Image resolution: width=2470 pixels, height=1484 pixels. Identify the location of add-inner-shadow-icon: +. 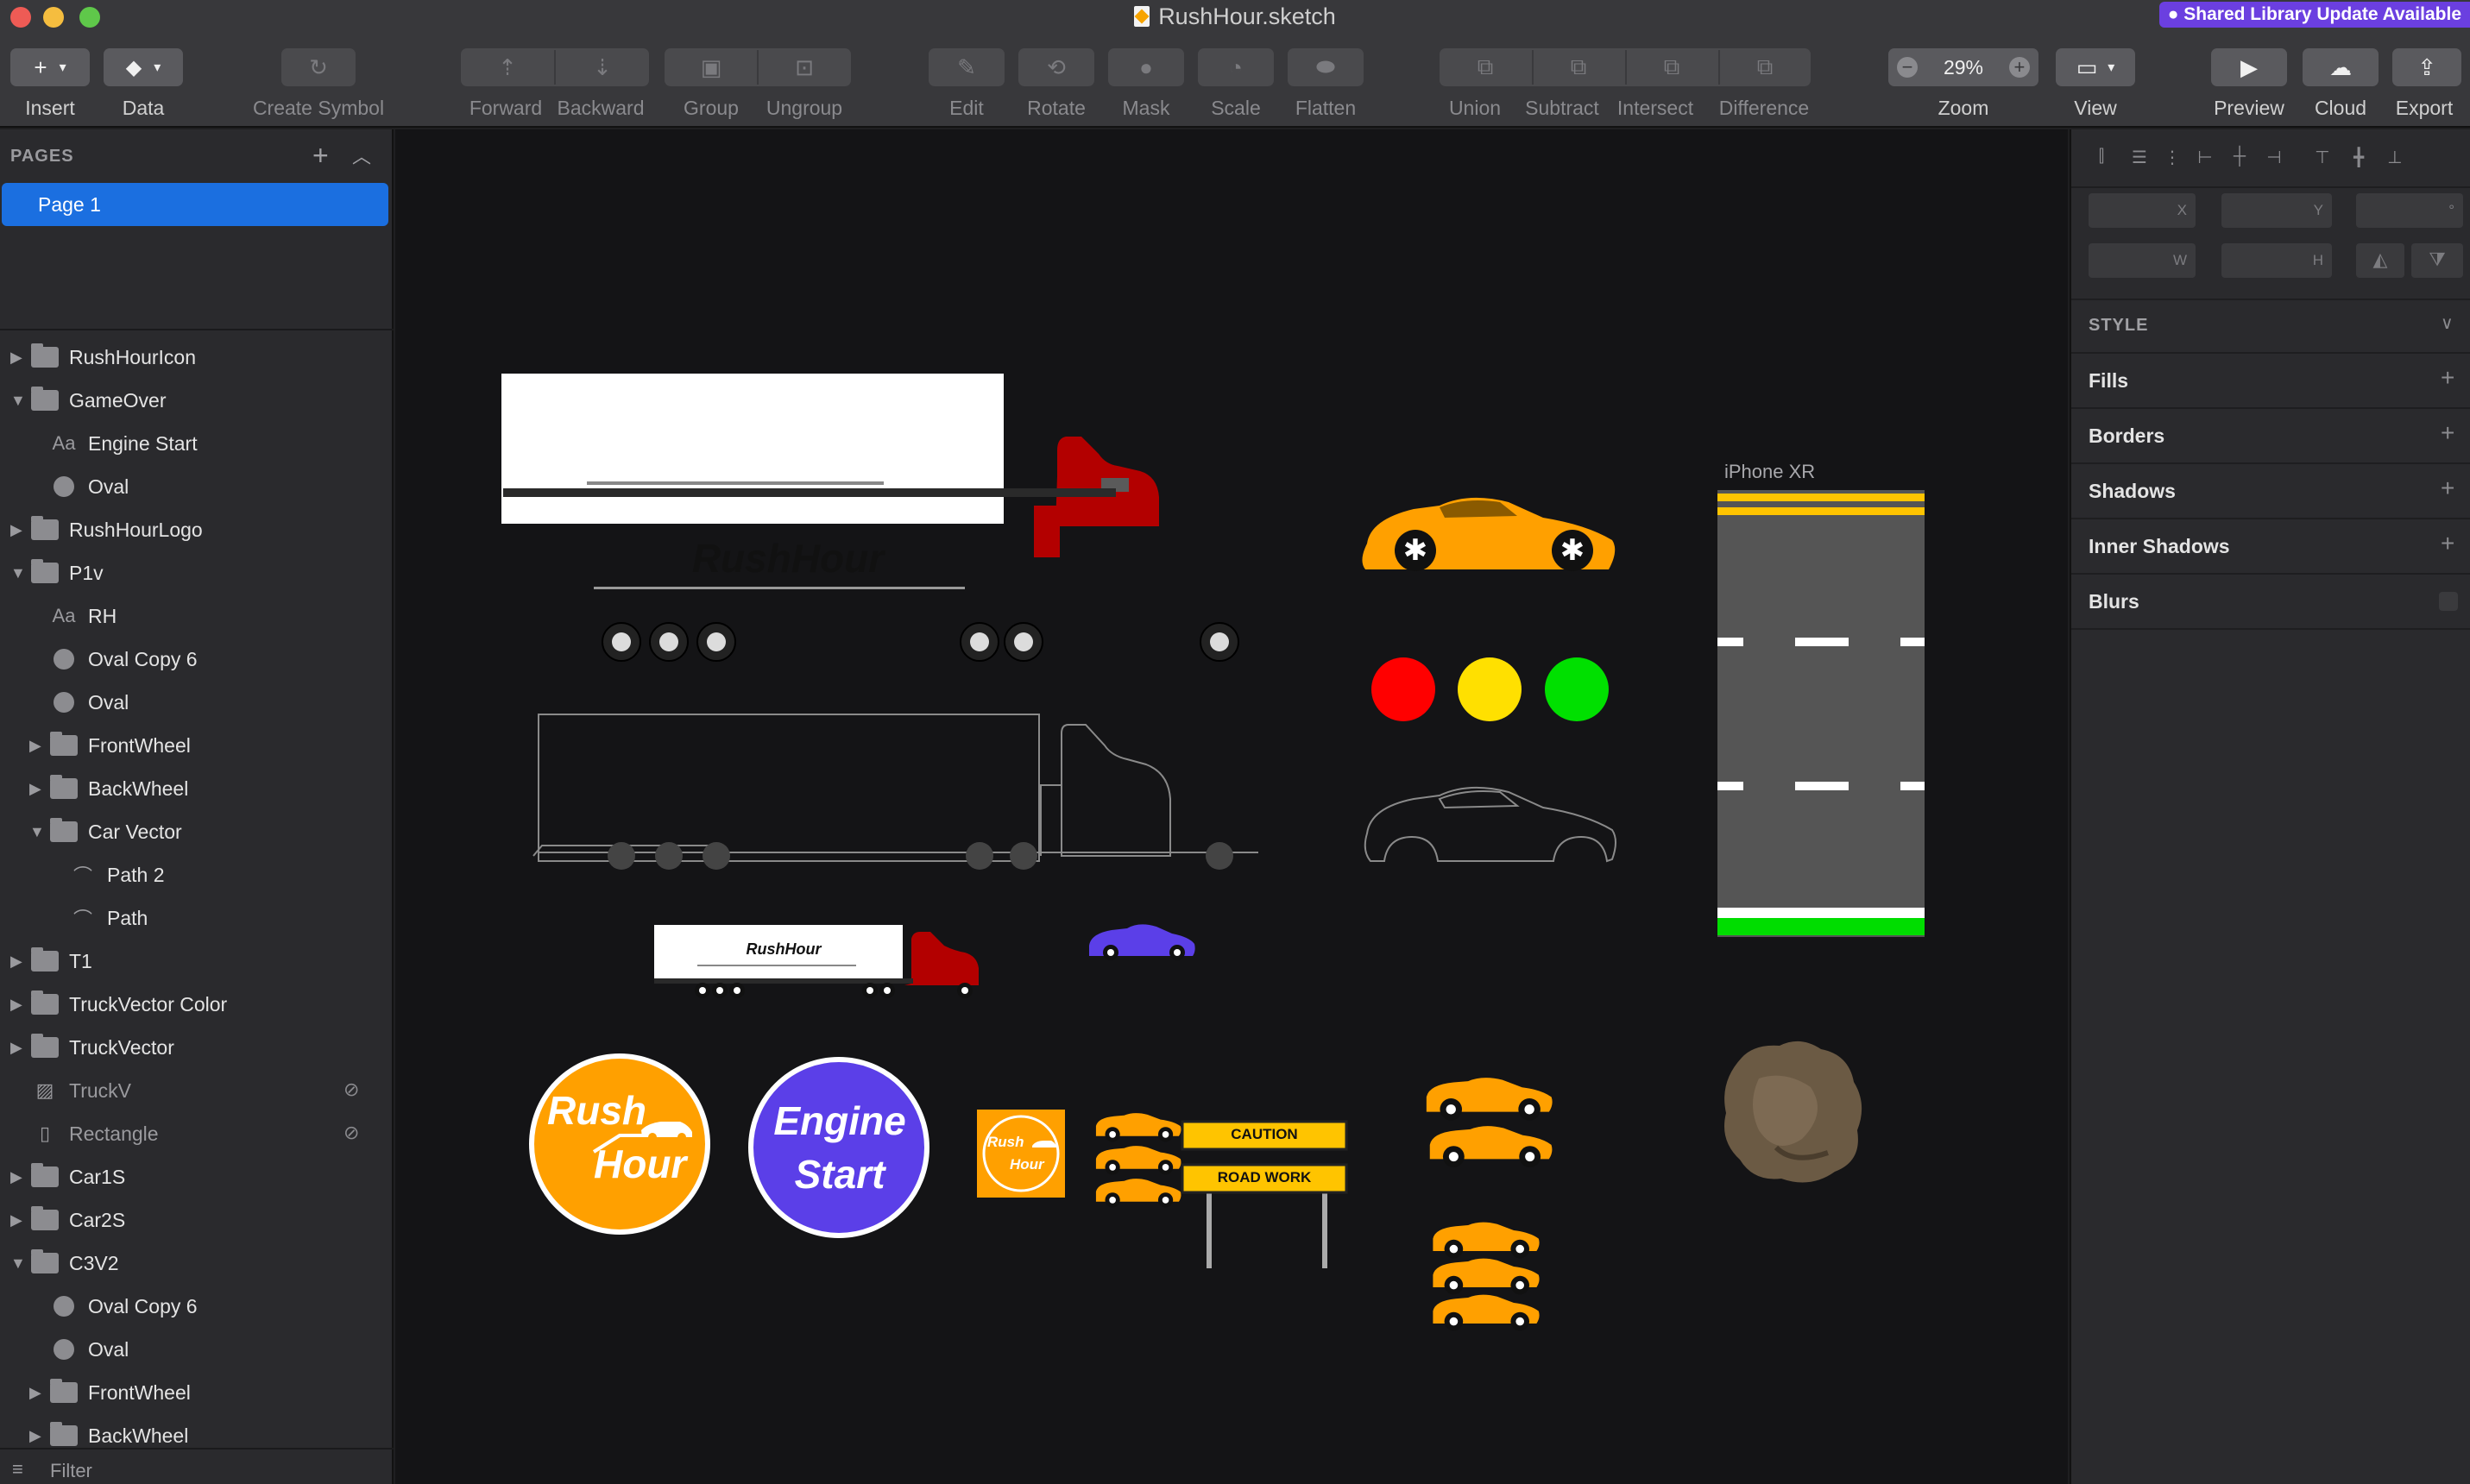
(2447, 543).